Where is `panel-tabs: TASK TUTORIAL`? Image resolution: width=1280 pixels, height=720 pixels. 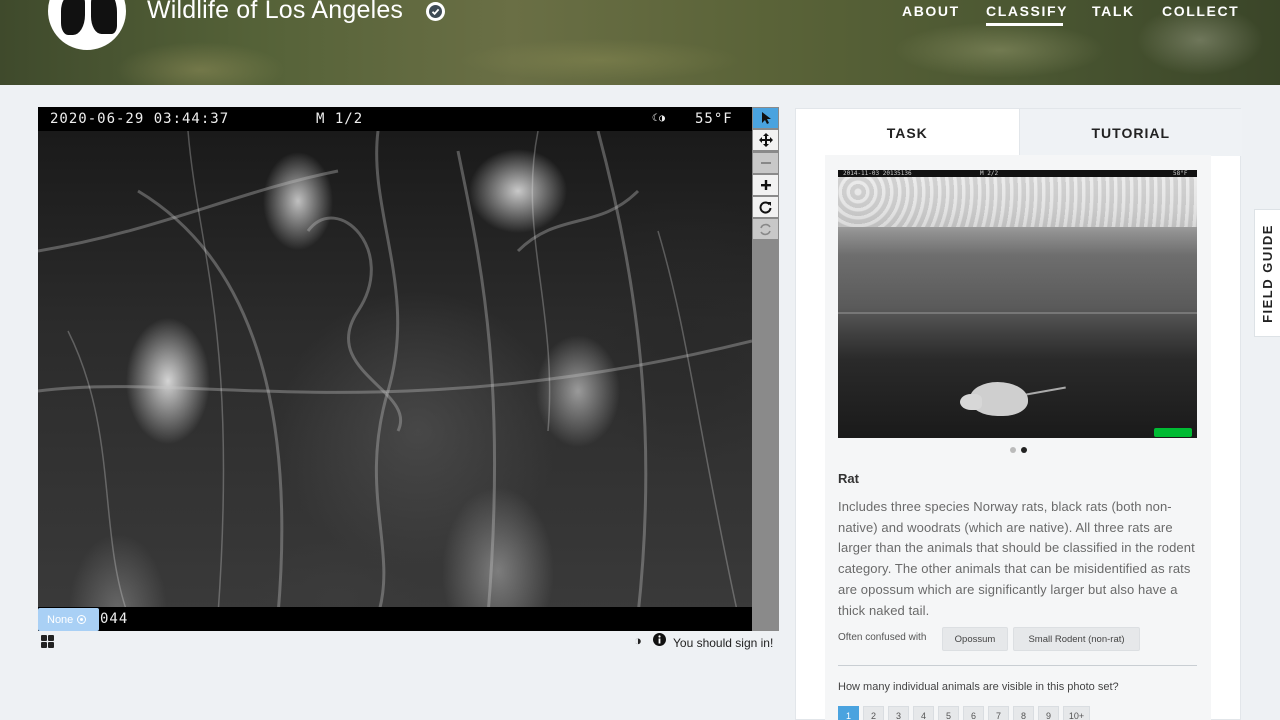
panel-tabs: TASK TUTORIAL is located at coordinates (1019, 132).